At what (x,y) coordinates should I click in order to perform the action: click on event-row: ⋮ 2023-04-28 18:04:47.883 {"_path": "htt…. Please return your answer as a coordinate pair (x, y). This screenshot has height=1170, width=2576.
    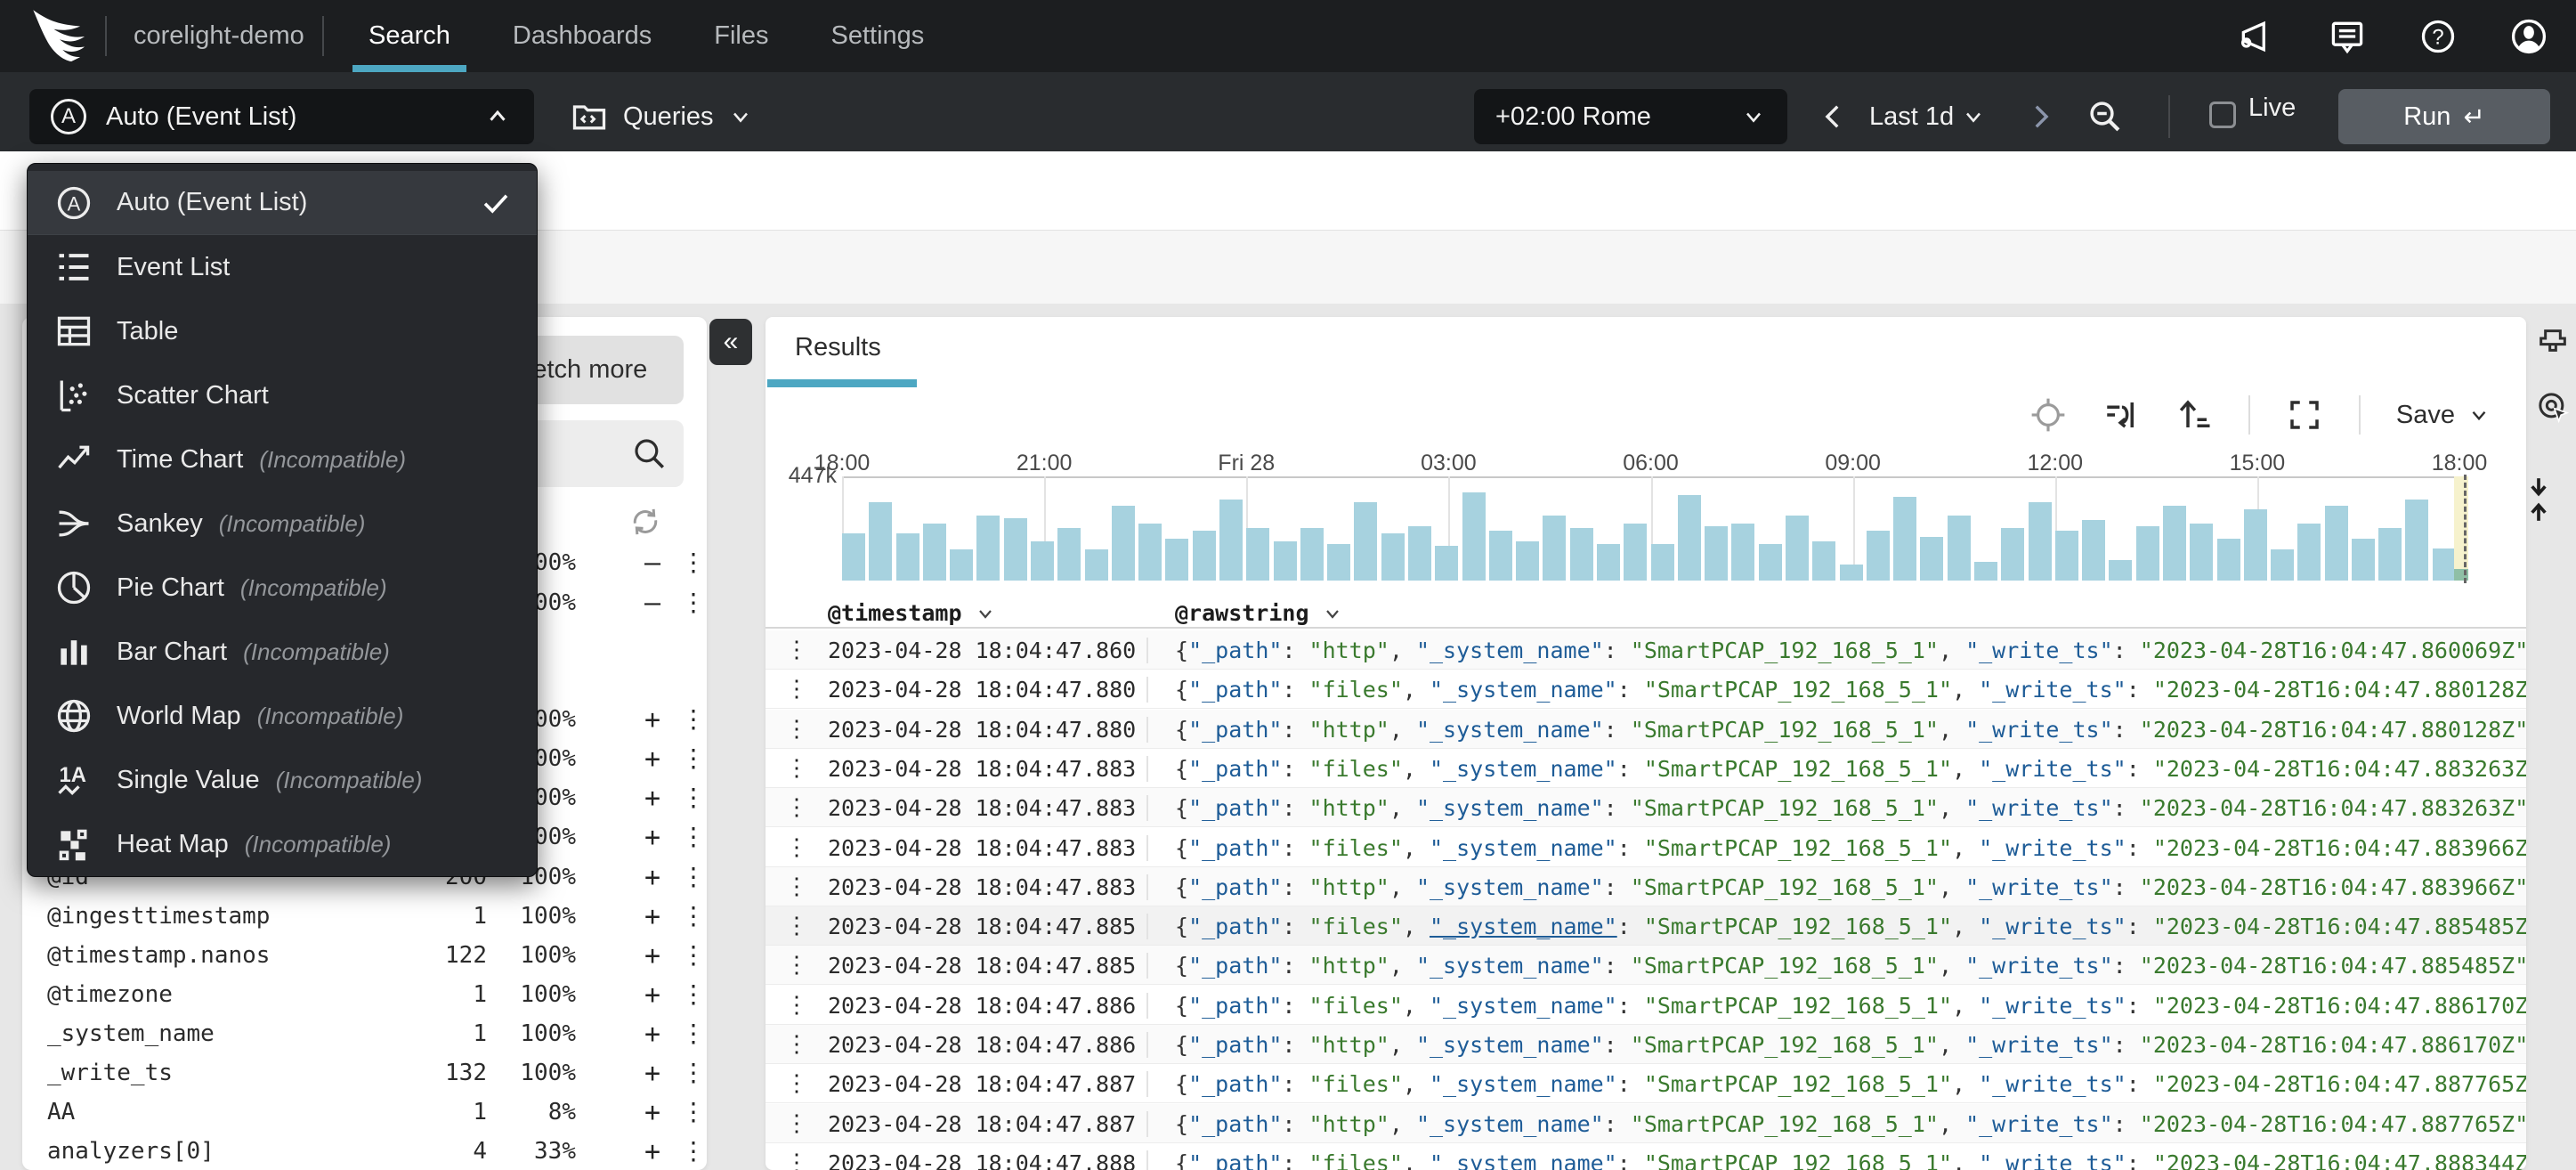
    Looking at the image, I should click on (1646, 808).